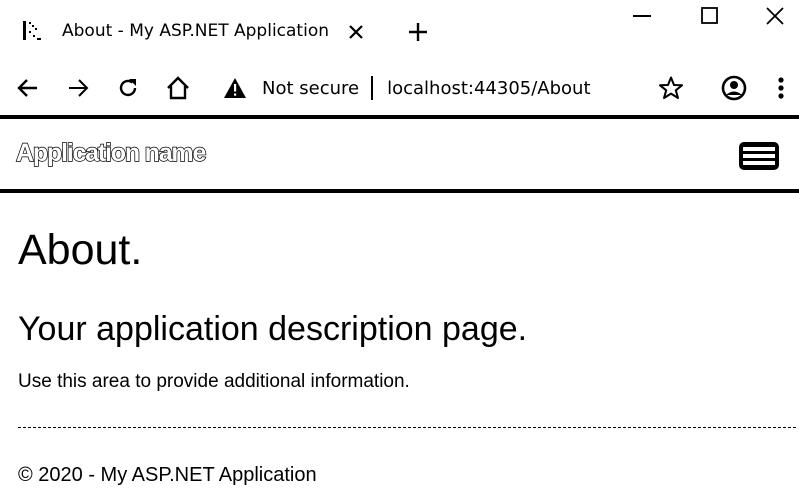 The width and height of the screenshot is (799, 499). I want to click on navbar-toggle-button, so click(759, 156).